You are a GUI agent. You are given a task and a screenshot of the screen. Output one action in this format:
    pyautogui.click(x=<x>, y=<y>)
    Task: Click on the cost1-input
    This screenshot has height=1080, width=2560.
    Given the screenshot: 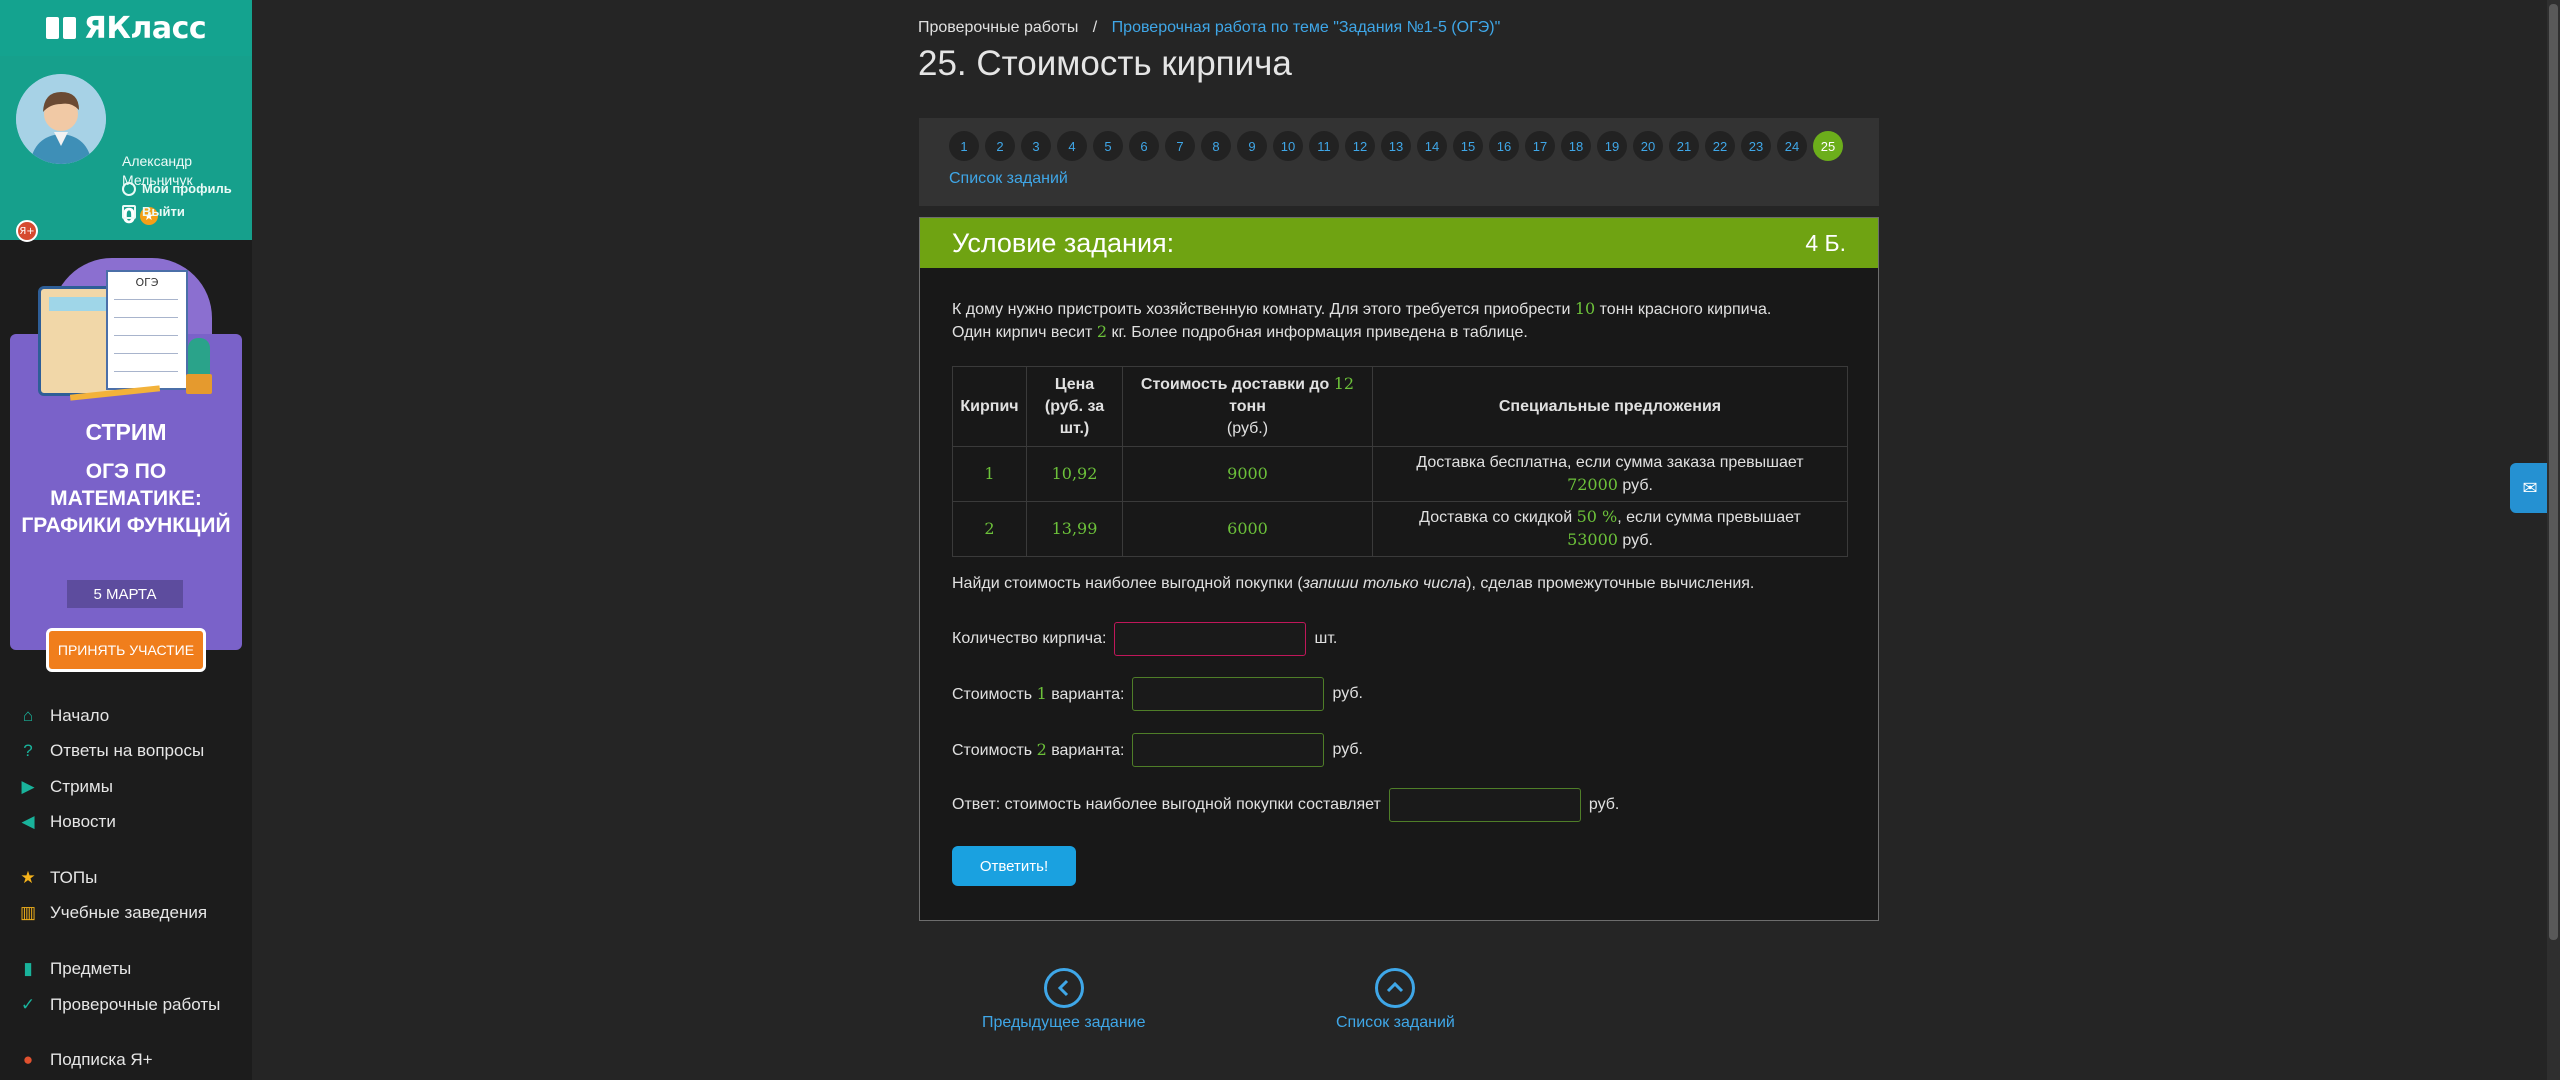 What is the action you would take?
    pyautogui.click(x=1228, y=694)
    